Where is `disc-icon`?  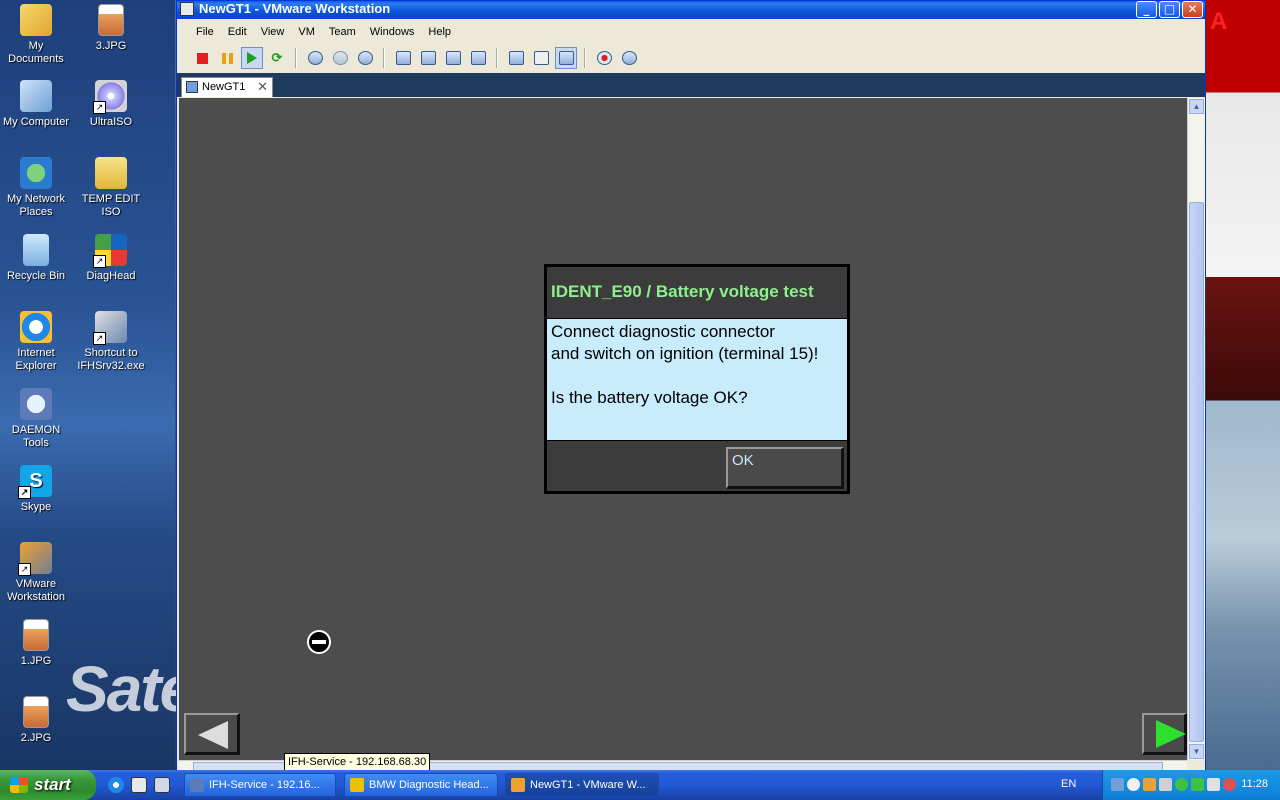
disc-icon is located at coordinates (110, 97).